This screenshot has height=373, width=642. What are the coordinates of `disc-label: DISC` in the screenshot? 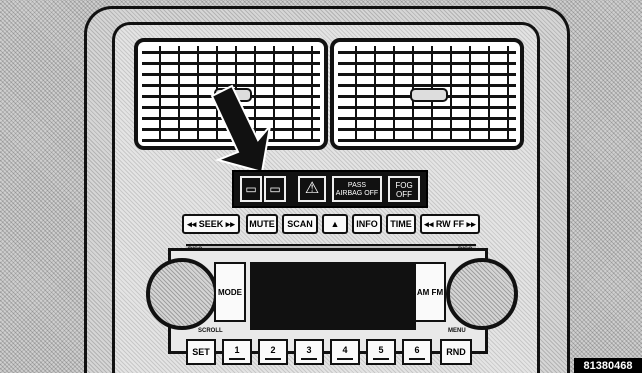 It's located at (195, 250).